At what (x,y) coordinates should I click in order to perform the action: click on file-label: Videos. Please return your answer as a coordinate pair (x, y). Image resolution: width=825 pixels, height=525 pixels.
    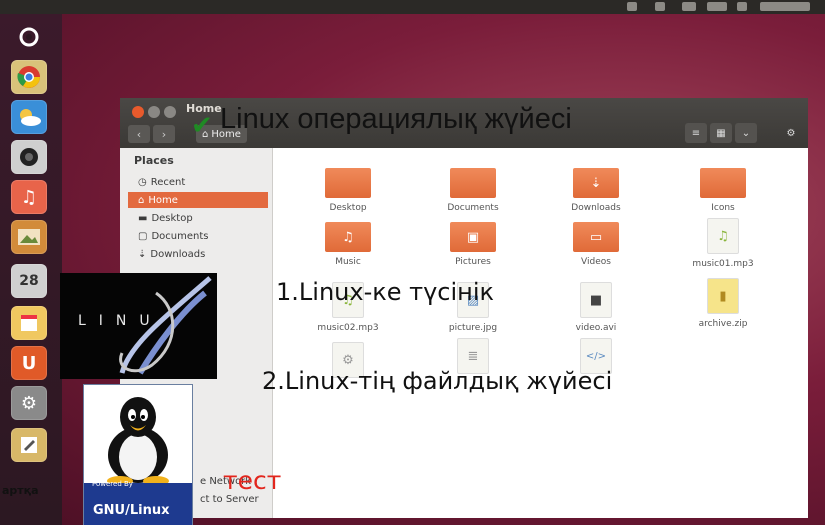
    Looking at the image, I should click on (596, 262).